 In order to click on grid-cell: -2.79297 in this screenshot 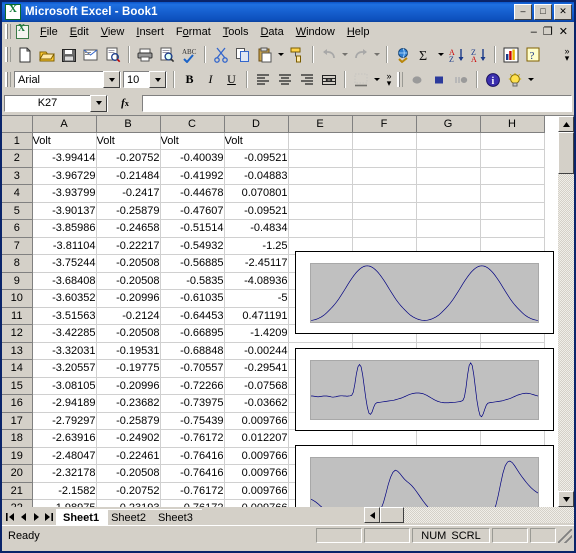, I will do `click(64, 421)`.